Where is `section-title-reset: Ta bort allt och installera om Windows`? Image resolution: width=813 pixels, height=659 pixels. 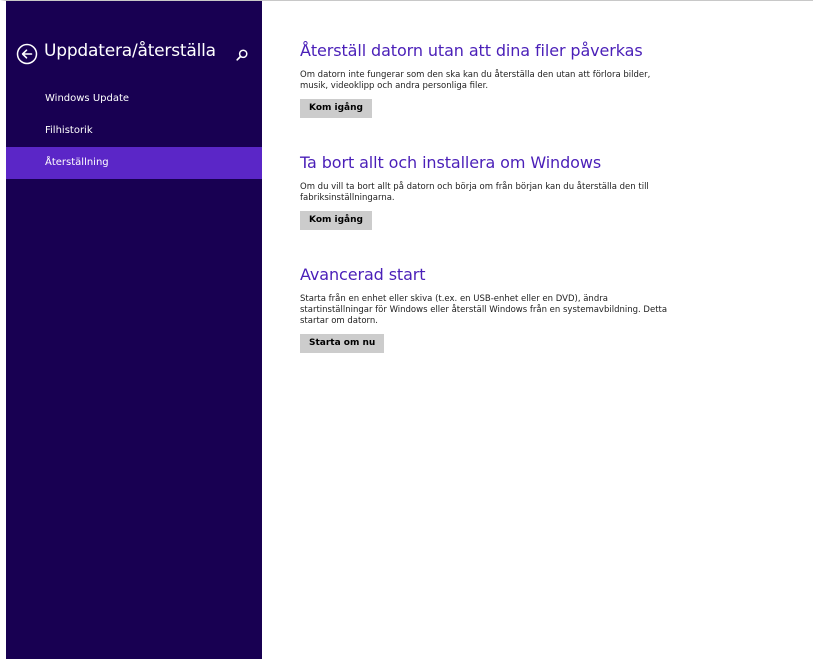
section-title-reset: Ta bort allt och installera om Windows is located at coordinates (451, 162).